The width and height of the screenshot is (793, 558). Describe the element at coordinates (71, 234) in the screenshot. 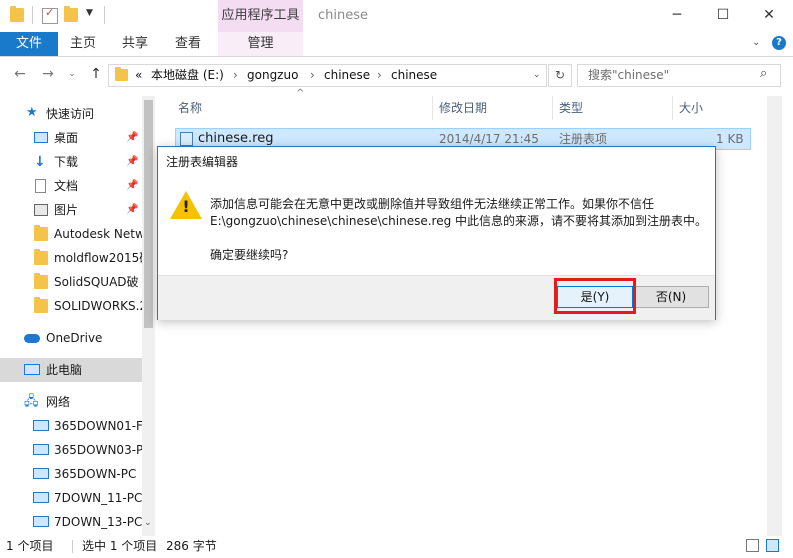

I see `nav-folder: Autodesk Netw` at that location.